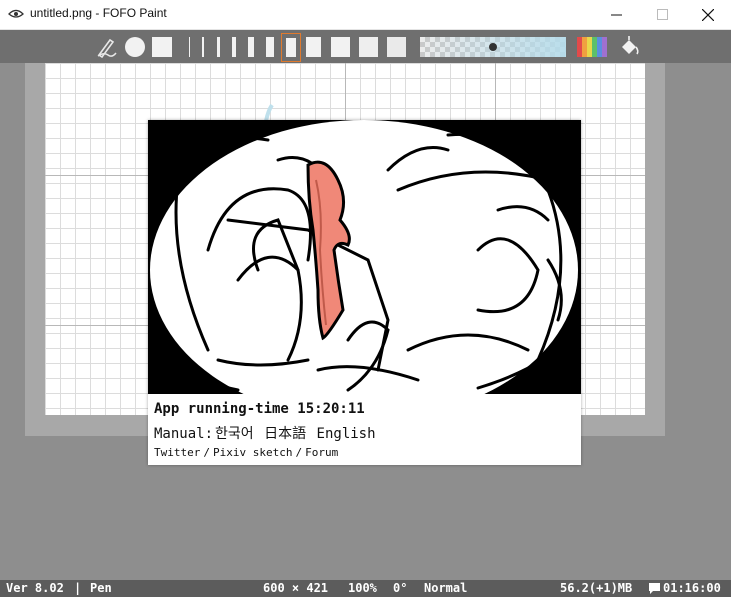 The width and height of the screenshot is (731, 597). I want to click on pen-icon, so click(107, 47).